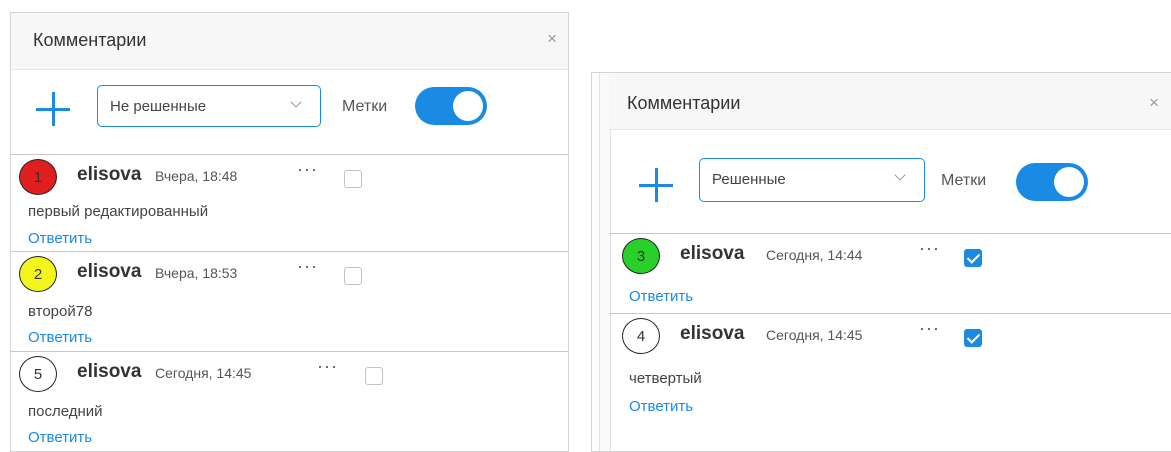 The height and width of the screenshot is (452, 1171). What do you see at coordinates (196, 176) in the screenshot?
I see `comment-time: Вчера, 18:48` at bounding box center [196, 176].